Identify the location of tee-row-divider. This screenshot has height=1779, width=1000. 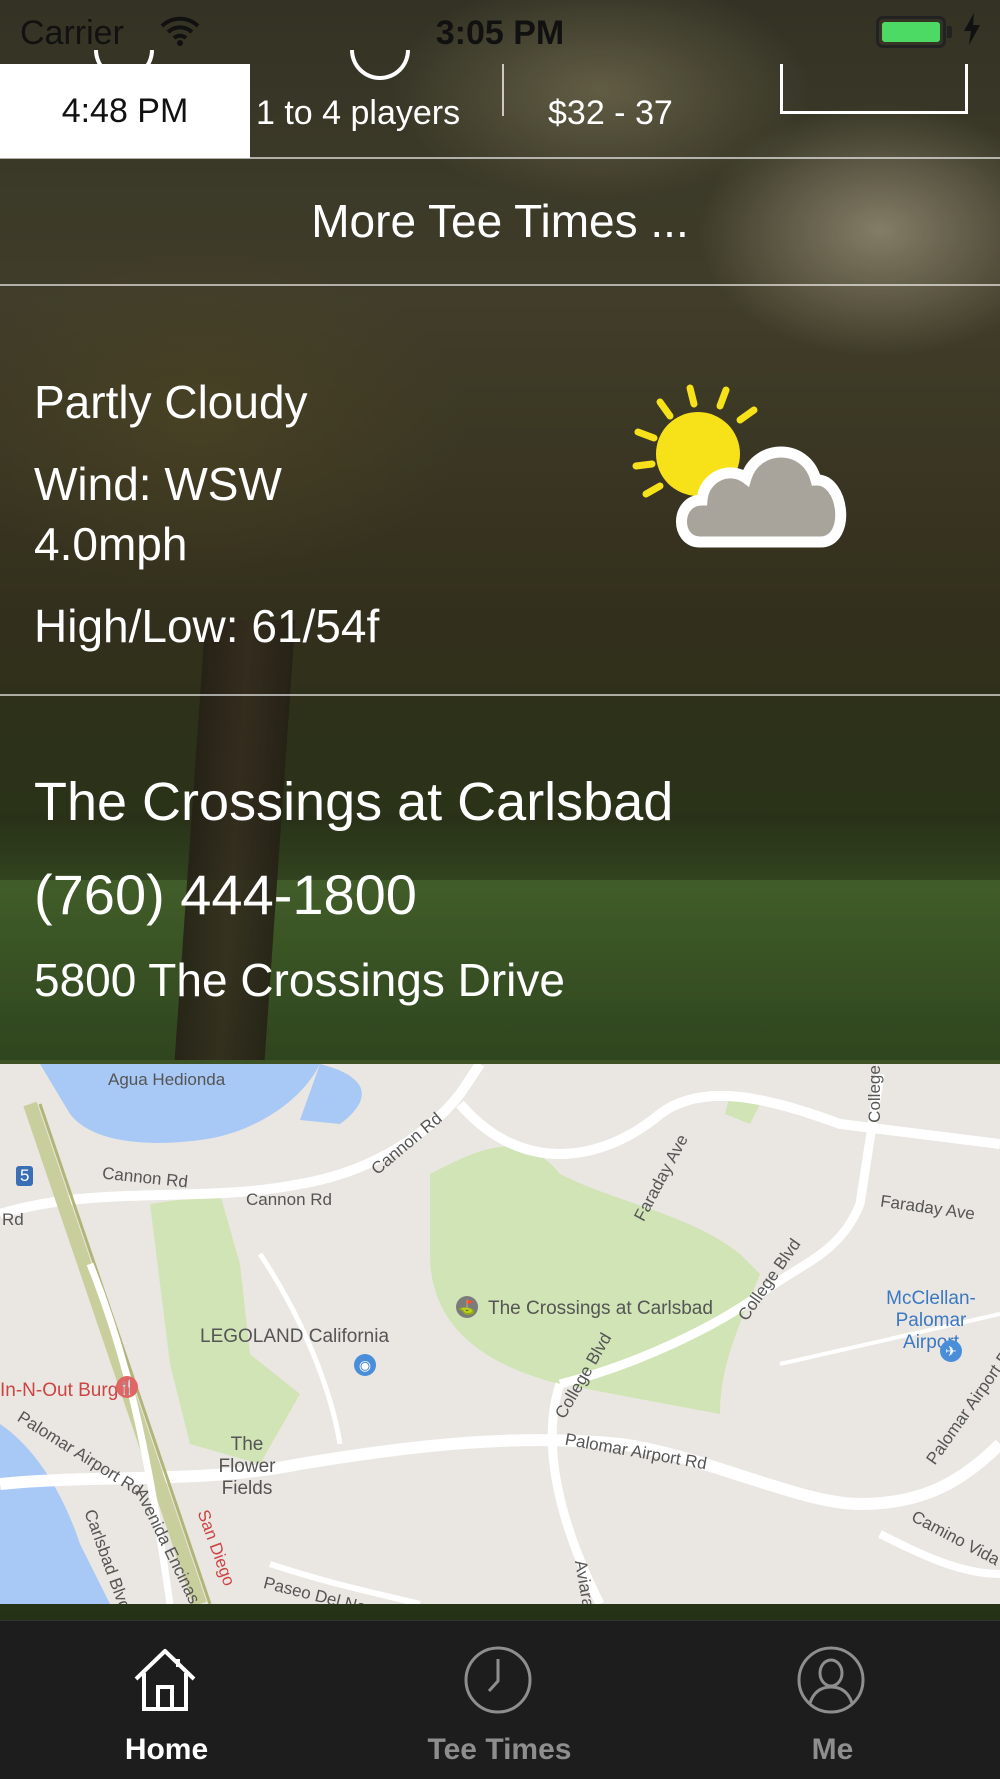
(503, 90).